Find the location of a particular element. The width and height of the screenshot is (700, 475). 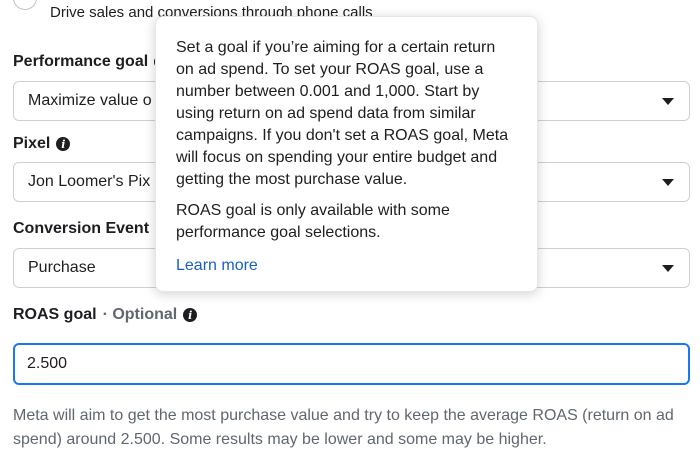

roas-goal-label: ROAS goal · Optional i is located at coordinates (105, 315).